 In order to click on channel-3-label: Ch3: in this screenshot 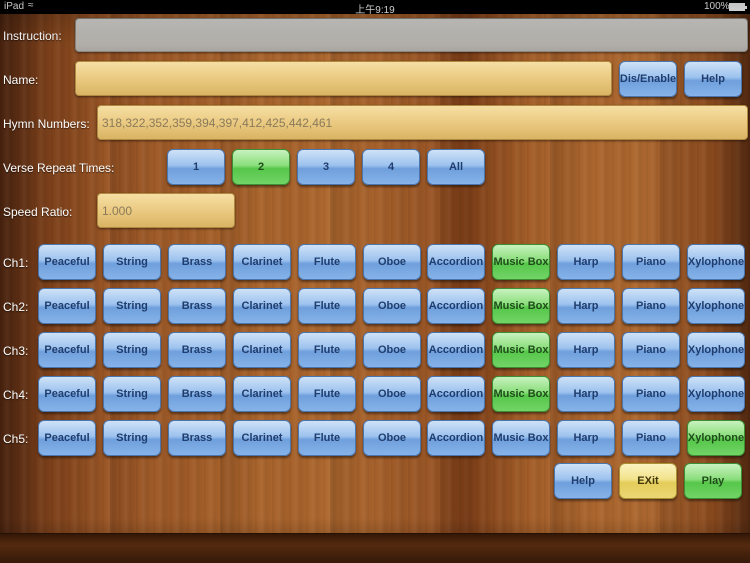, I will do `click(16, 351)`.